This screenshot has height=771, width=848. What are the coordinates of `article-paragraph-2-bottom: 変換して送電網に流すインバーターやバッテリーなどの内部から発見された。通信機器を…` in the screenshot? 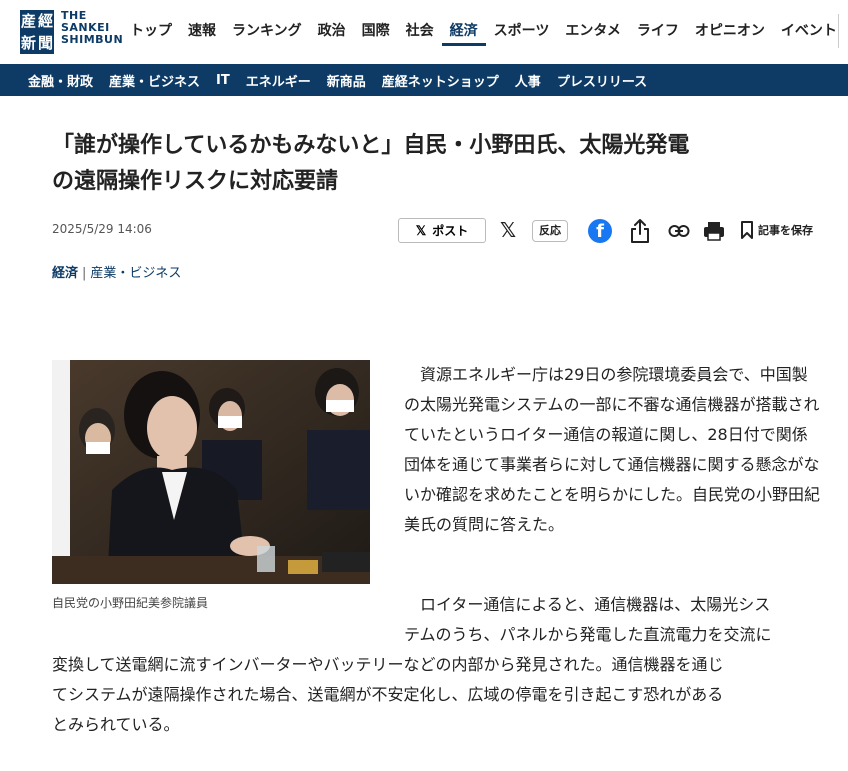 It's located at (442, 695).